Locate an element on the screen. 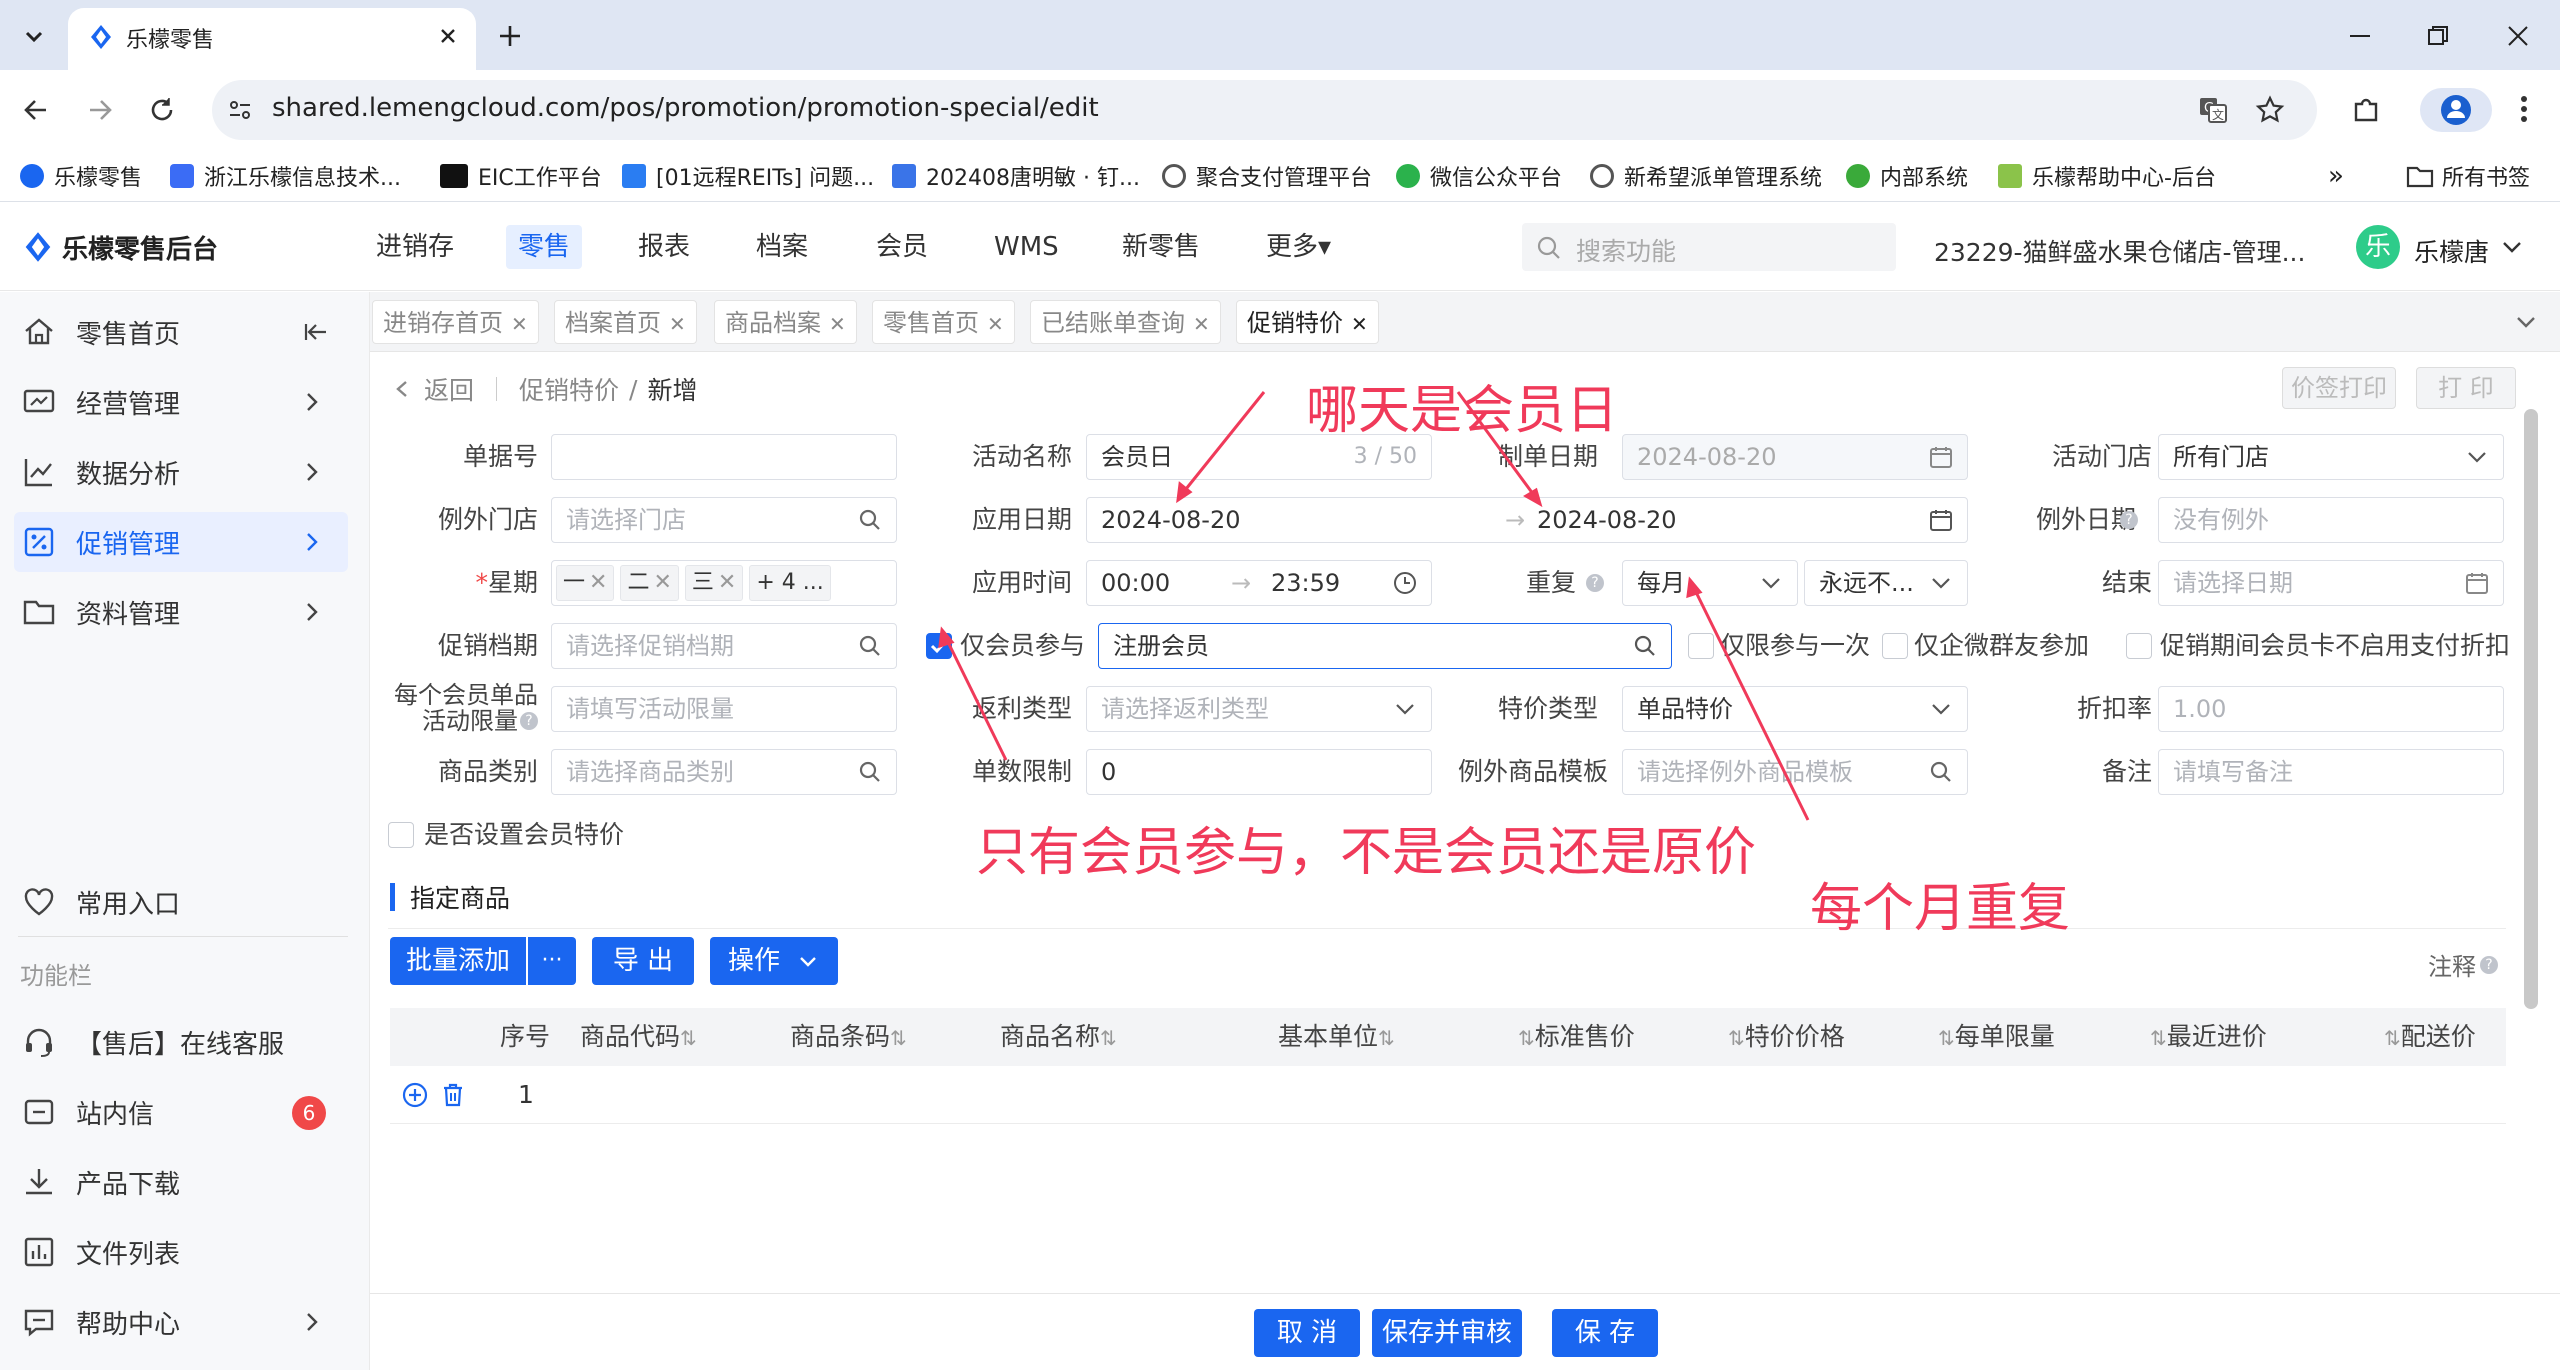 The height and width of the screenshot is (1370, 2560). annotation-arrows is located at coordinates (1374, 606).